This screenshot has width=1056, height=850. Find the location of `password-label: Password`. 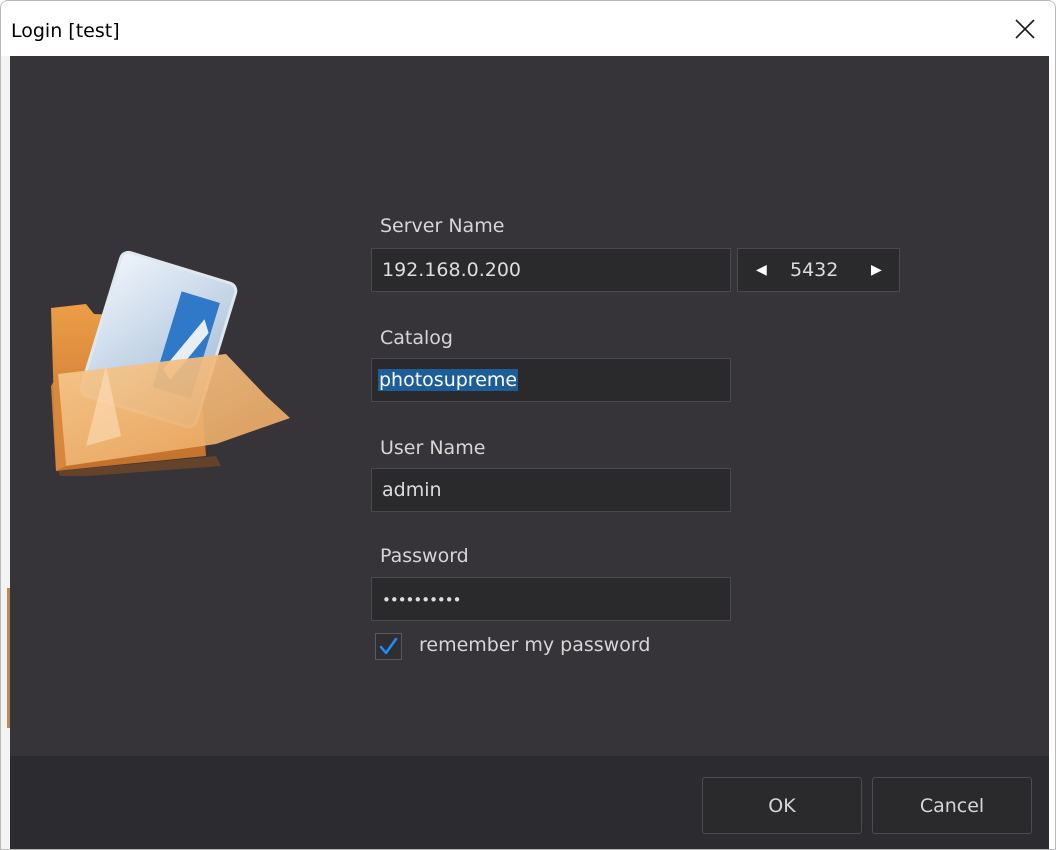

password-label: Password is located at coordinates (424, 556).